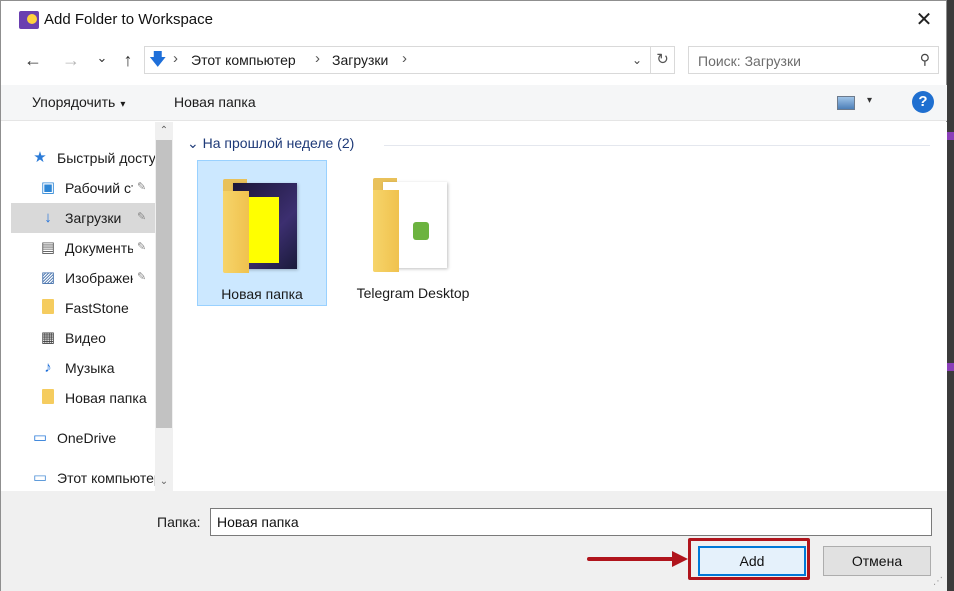 The height and width of the screenshot is (591, 954). I want to click on sidebar-item: ▭ Этот компьютер, so click(83, 477).